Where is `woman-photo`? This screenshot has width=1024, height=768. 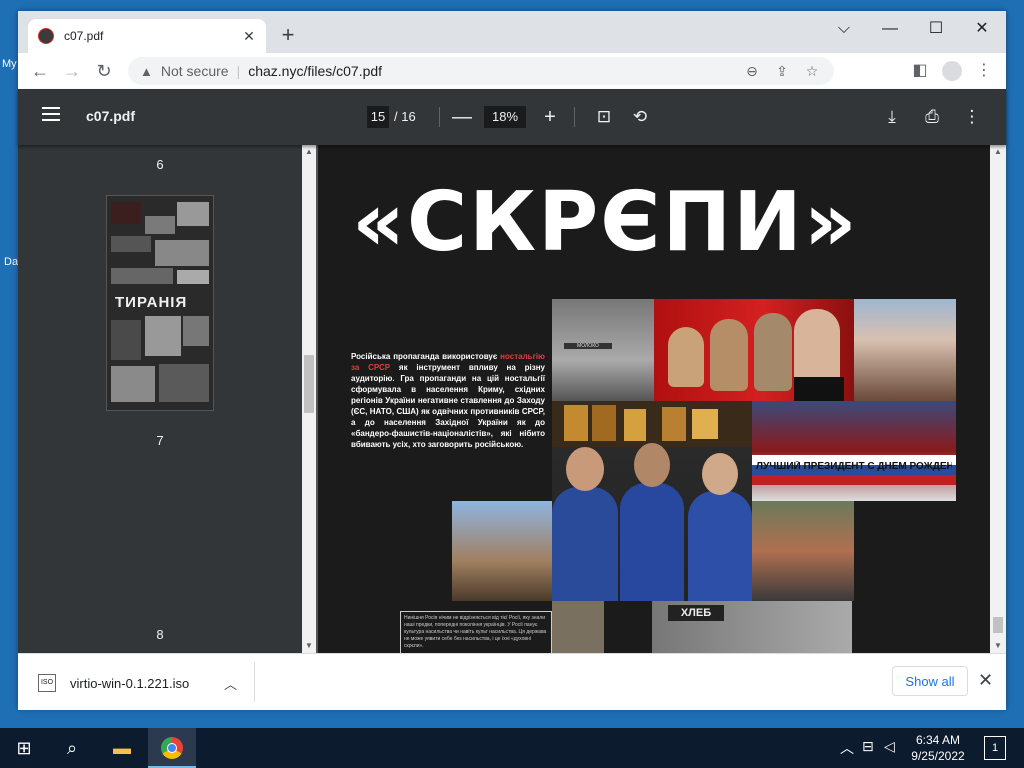
woman-photo is located at coordinates (803, 551).